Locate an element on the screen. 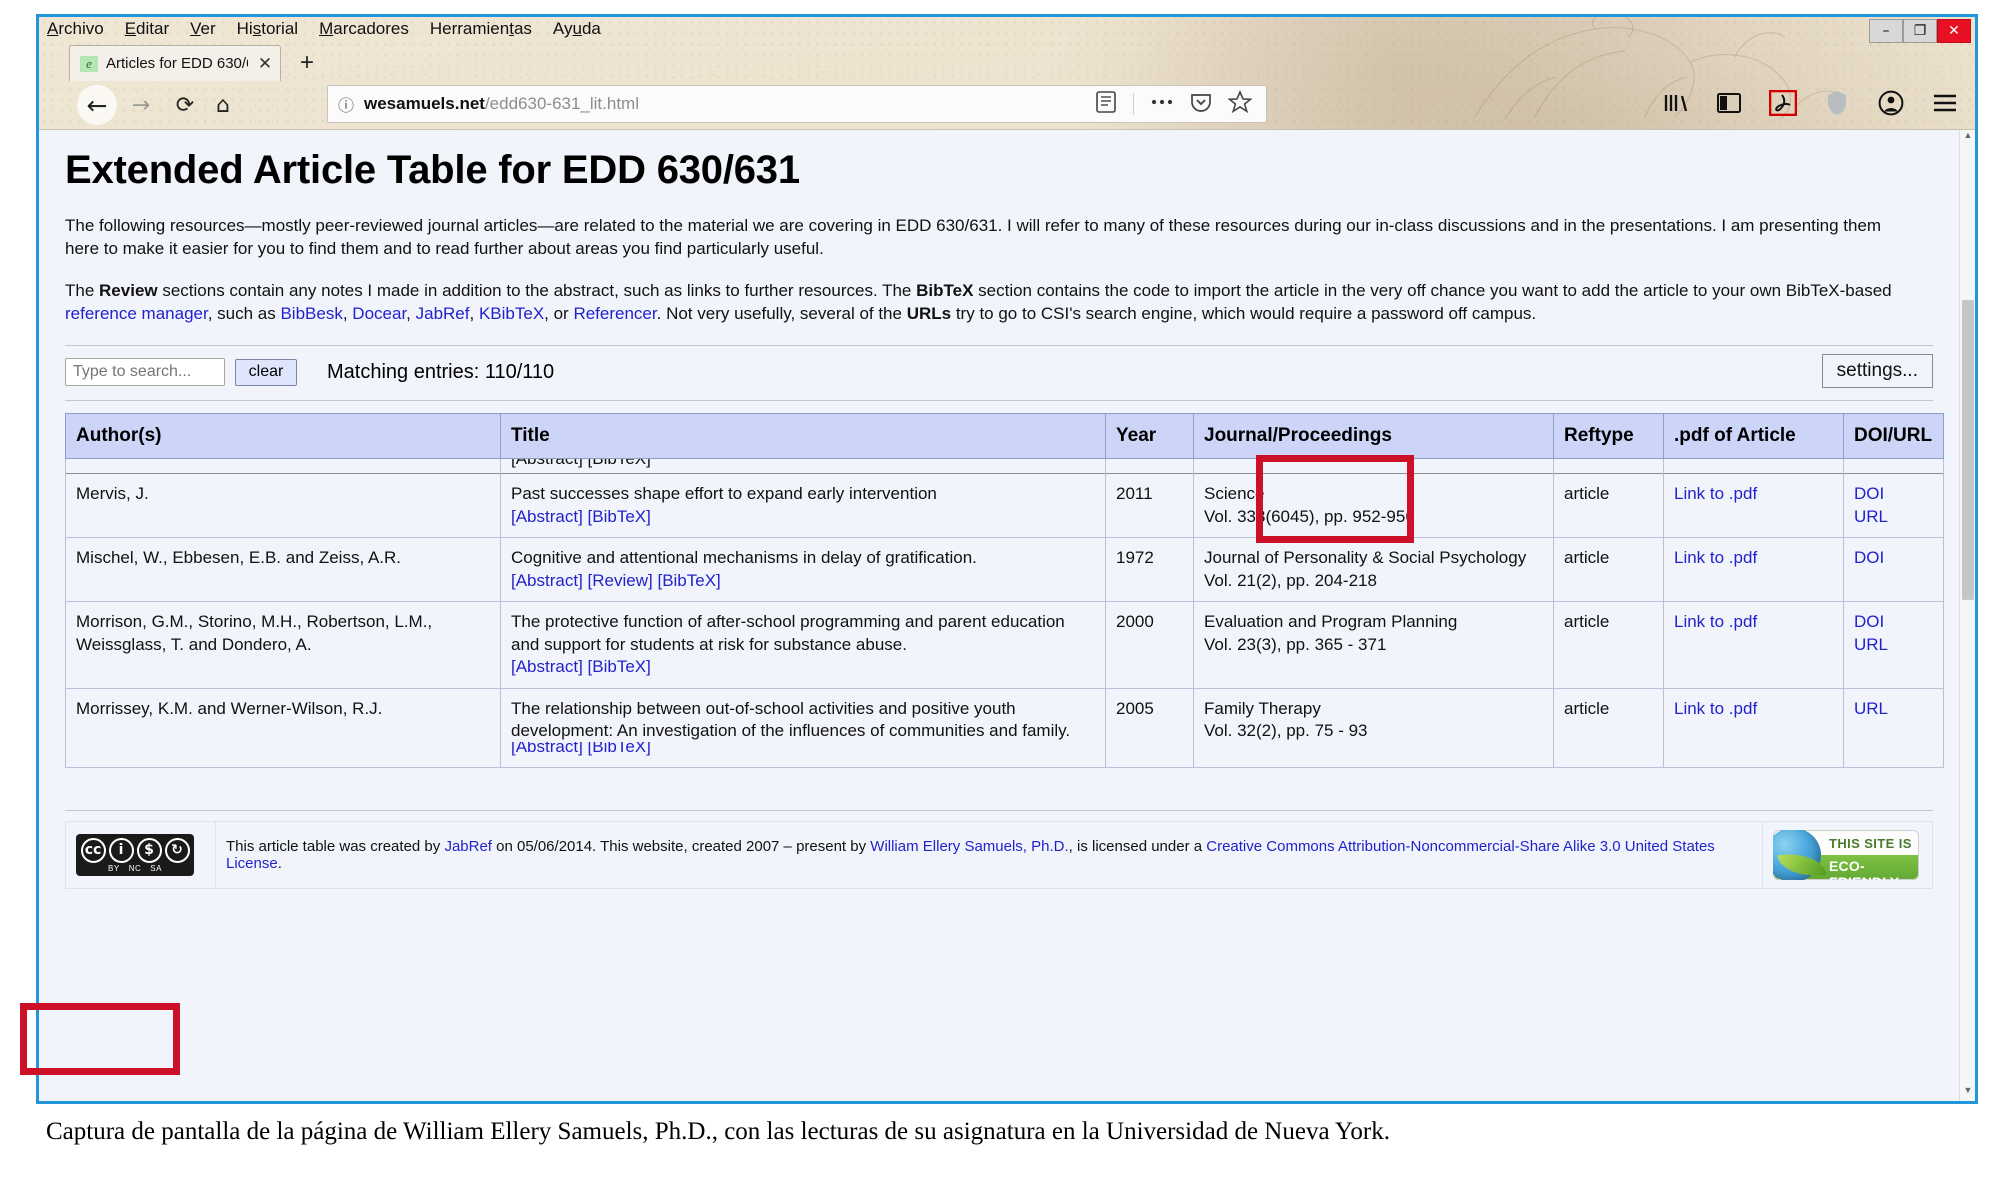  tab-close-icon: ✕ is located at coordinates (265, 64).